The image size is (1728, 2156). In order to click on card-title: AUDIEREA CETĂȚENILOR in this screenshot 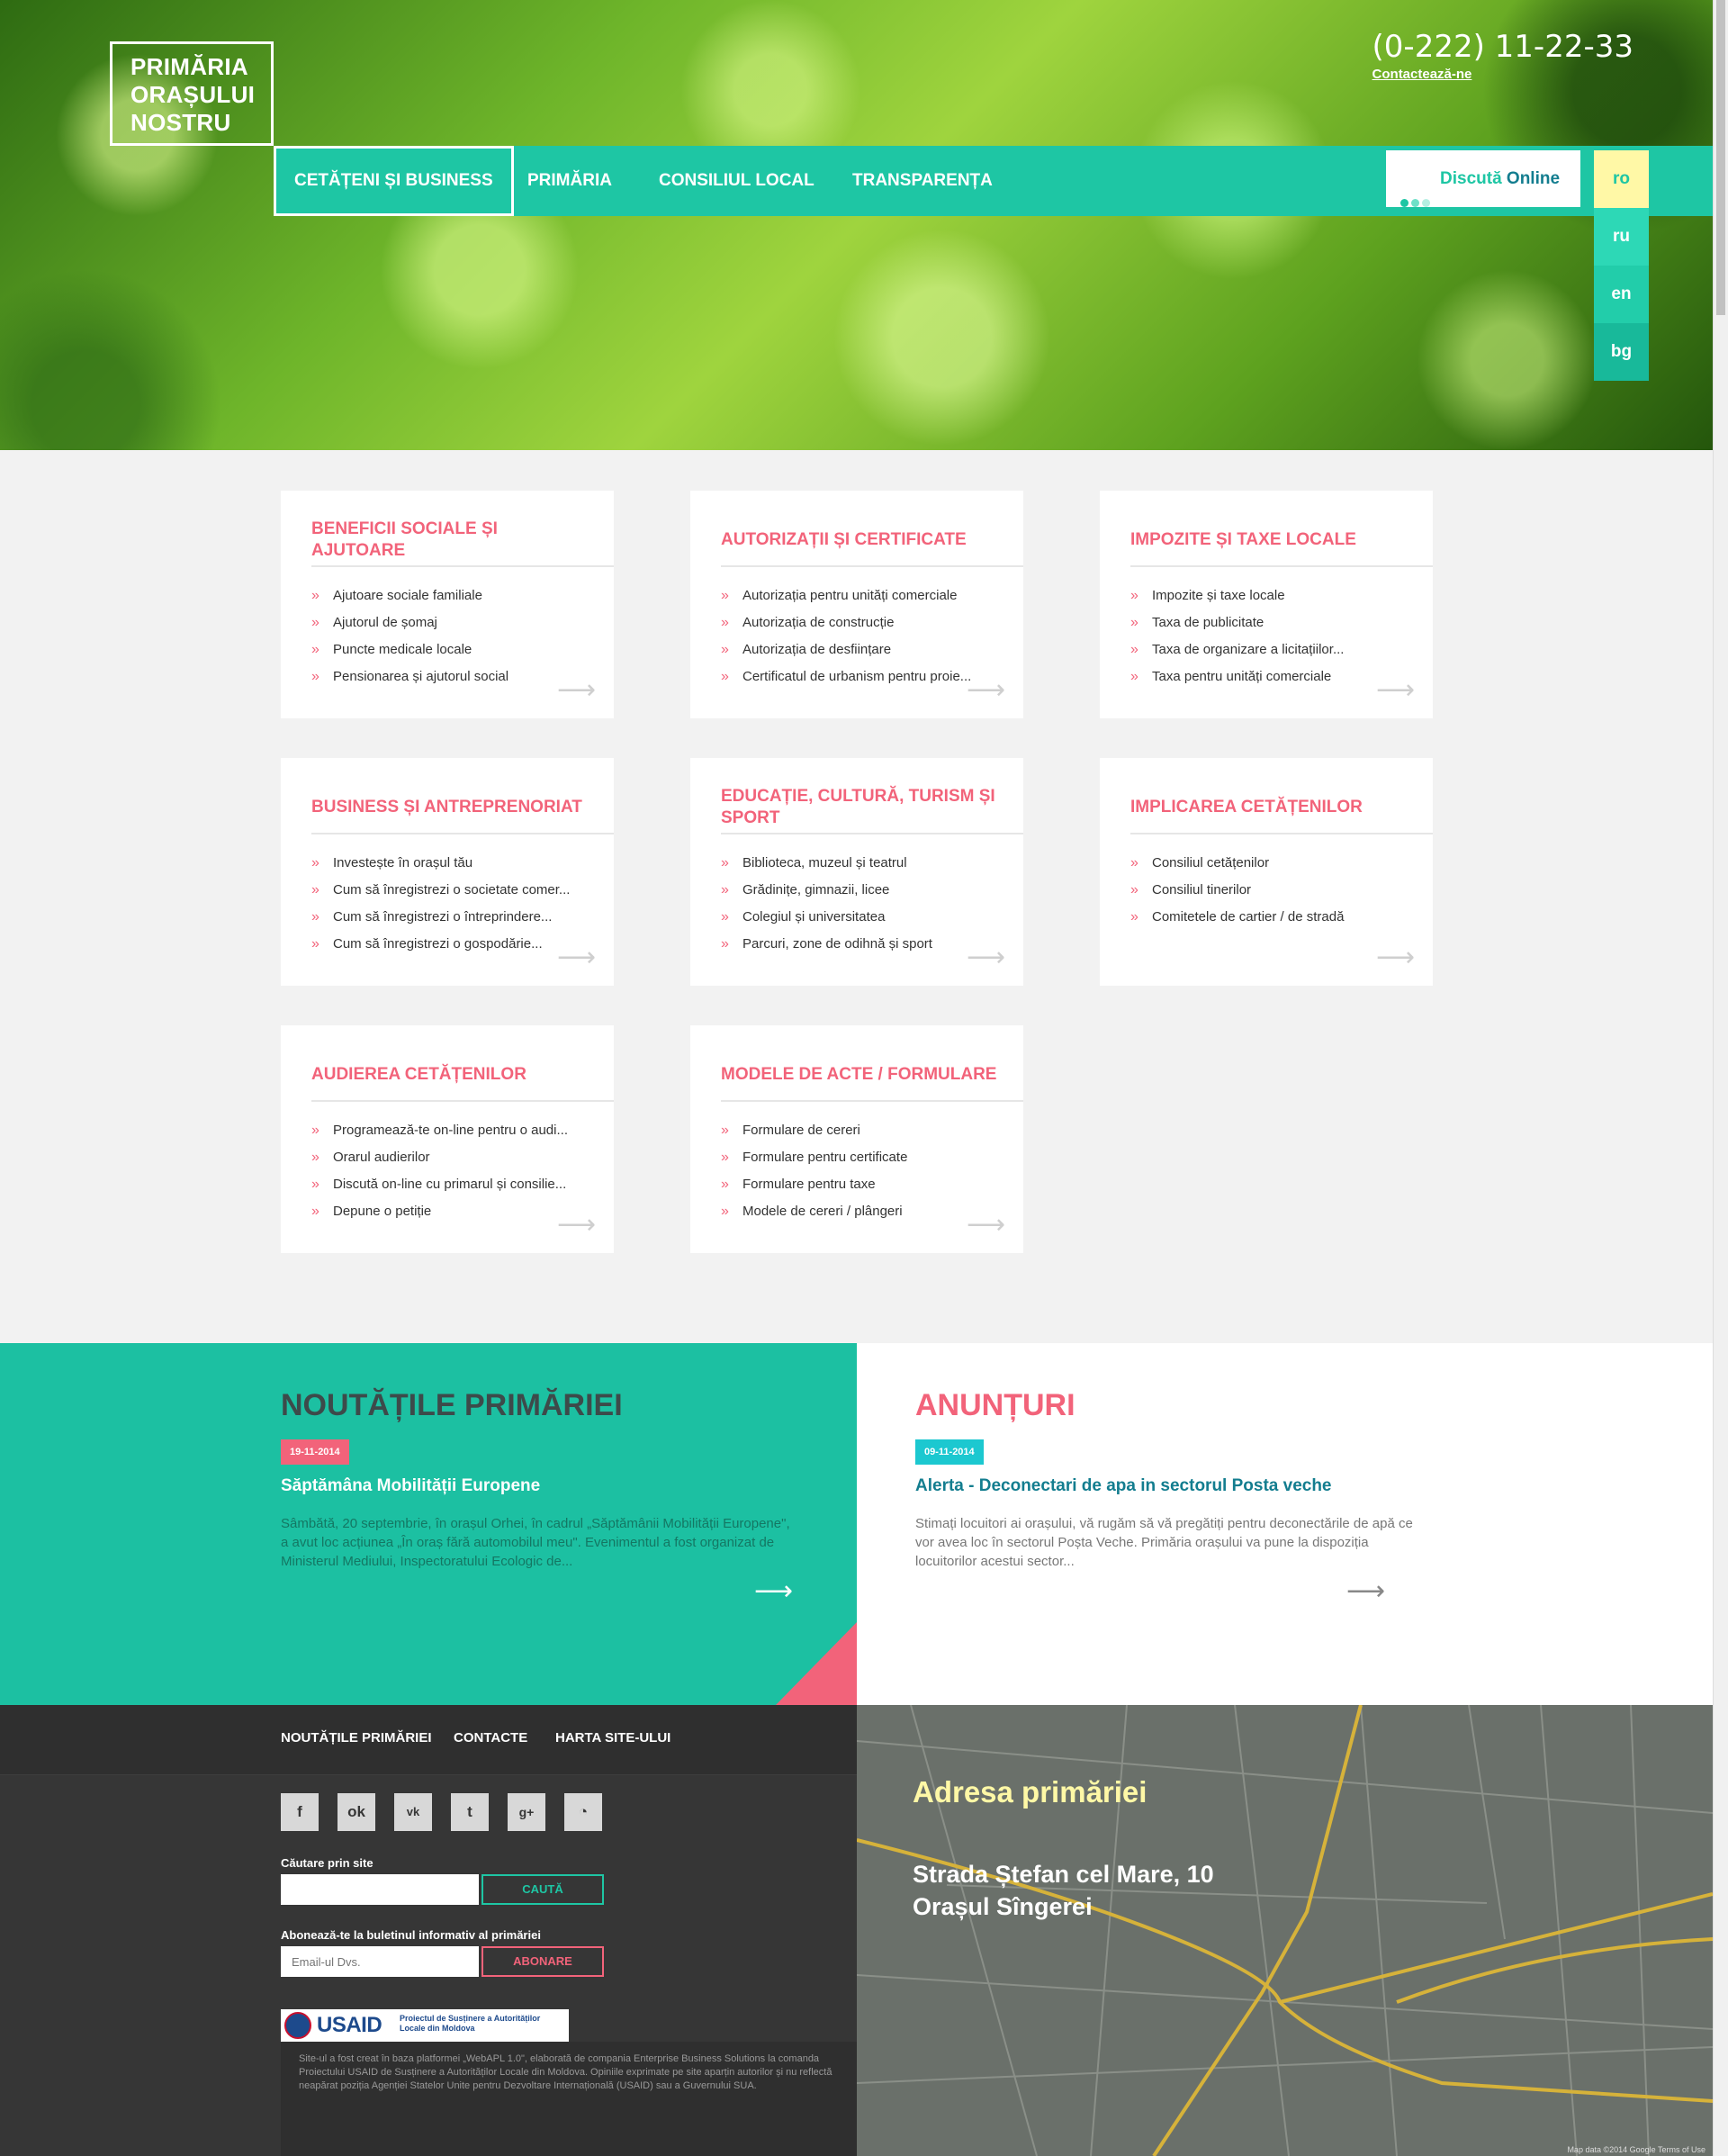, I will do `click(451, 1074)`.